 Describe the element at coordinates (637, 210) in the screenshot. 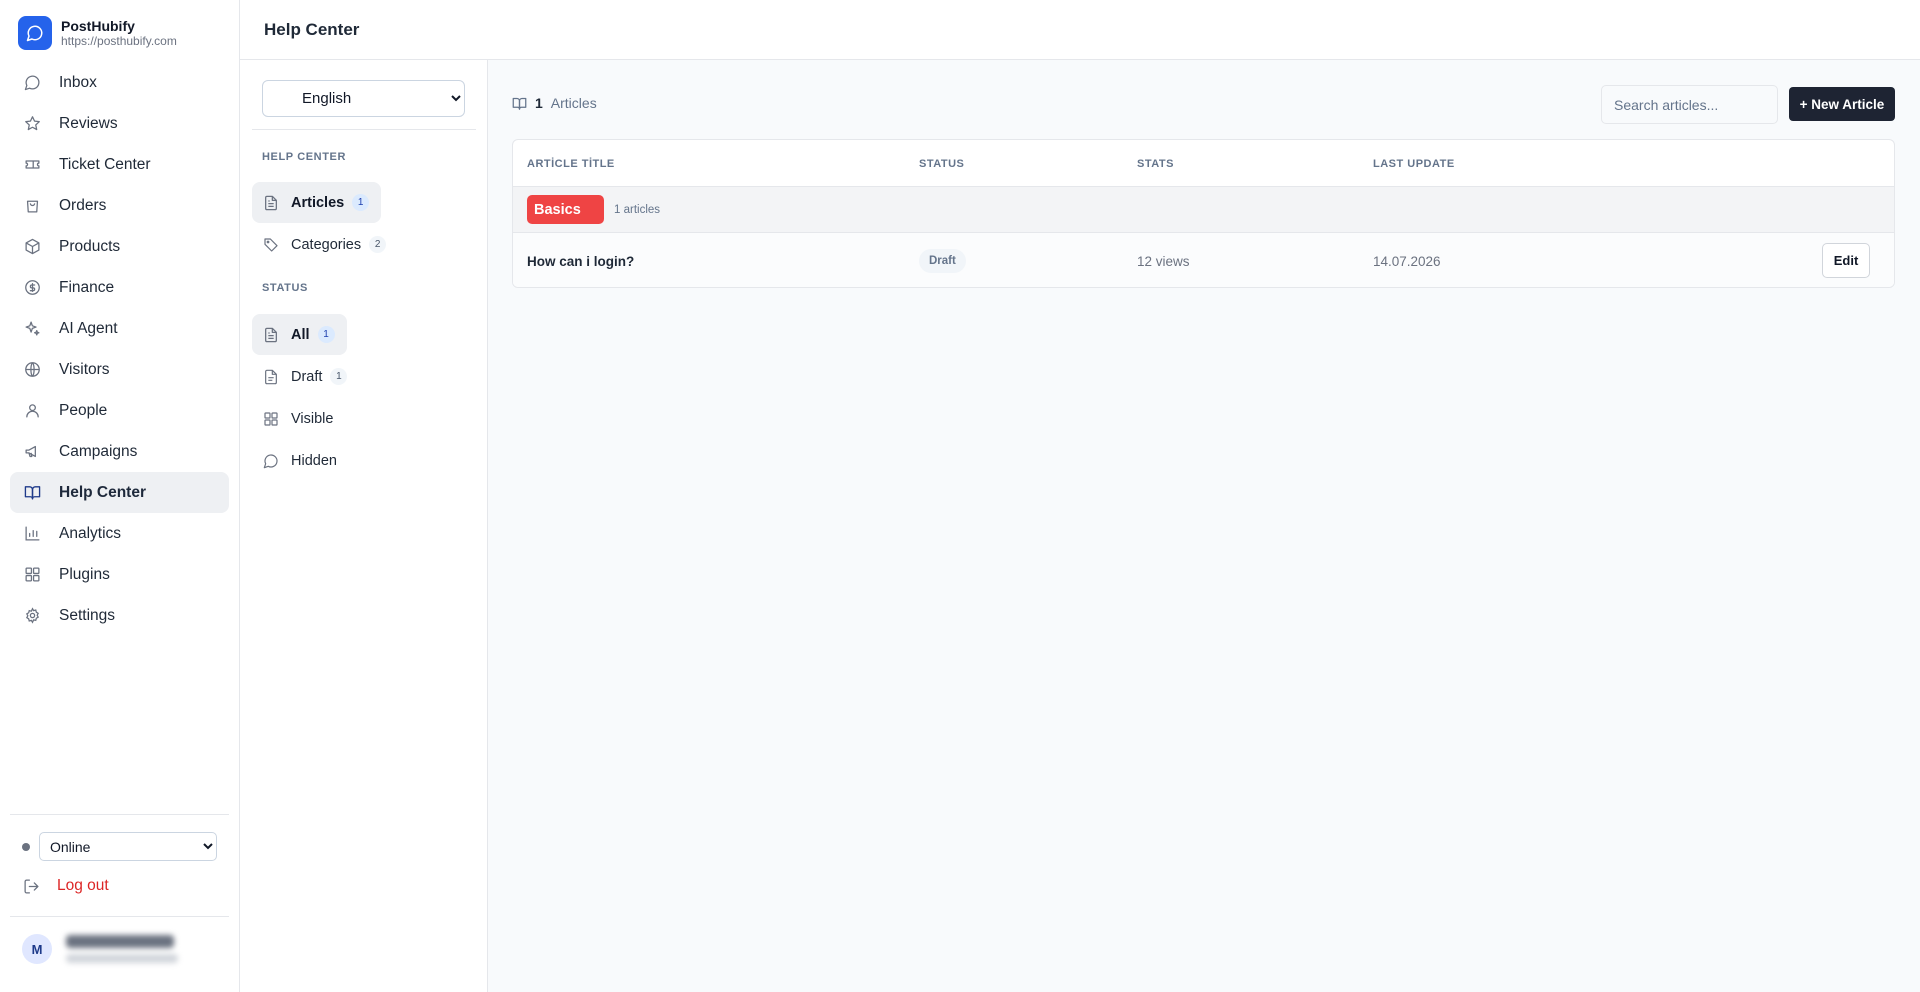

I see `category-article-count: 1 articles` at that location.